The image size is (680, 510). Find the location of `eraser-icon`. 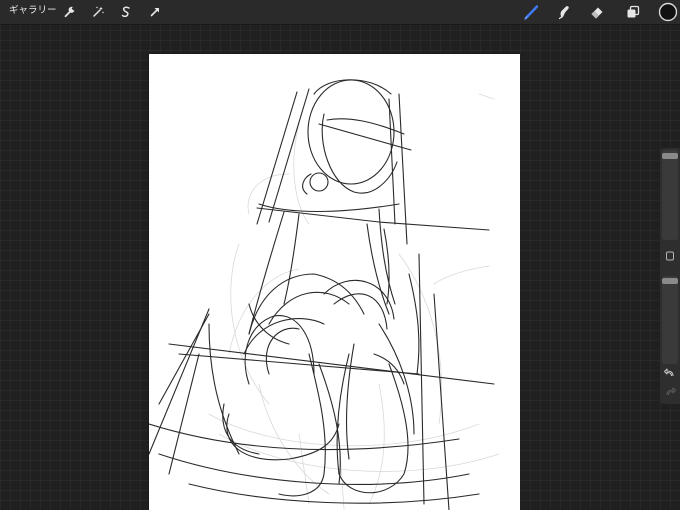

eraser-icon is located at coordinates (597, 13).